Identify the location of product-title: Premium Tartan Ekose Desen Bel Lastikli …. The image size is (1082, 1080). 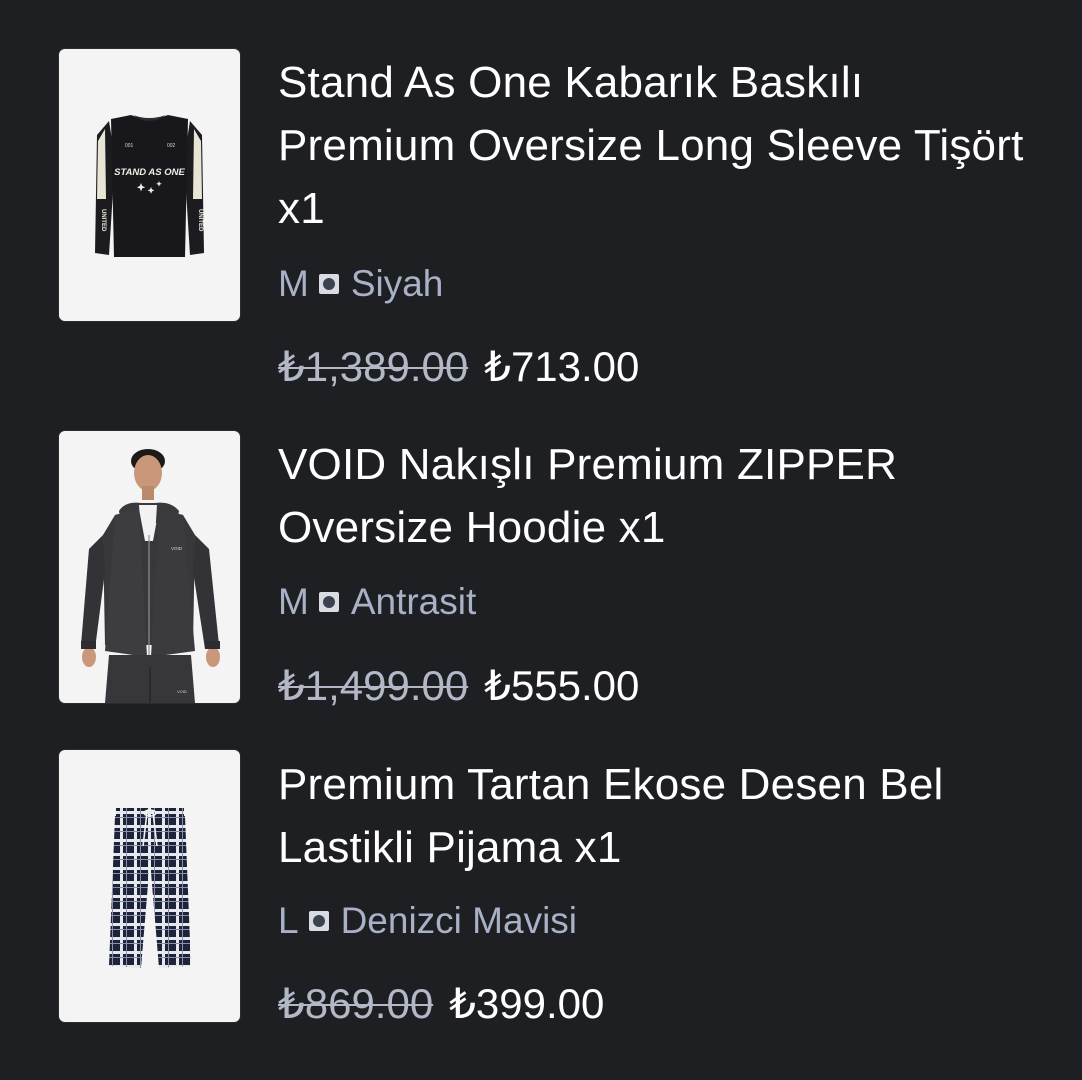
(658, 816).